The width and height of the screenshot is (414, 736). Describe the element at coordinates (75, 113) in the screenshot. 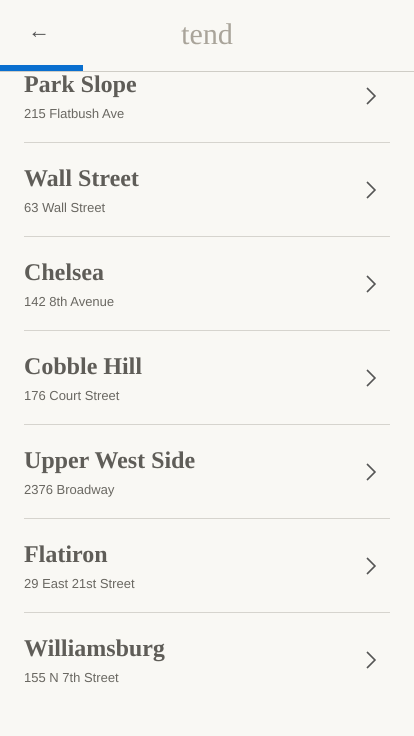

I see `location-address: 215 Flatbush Ave` at that location.